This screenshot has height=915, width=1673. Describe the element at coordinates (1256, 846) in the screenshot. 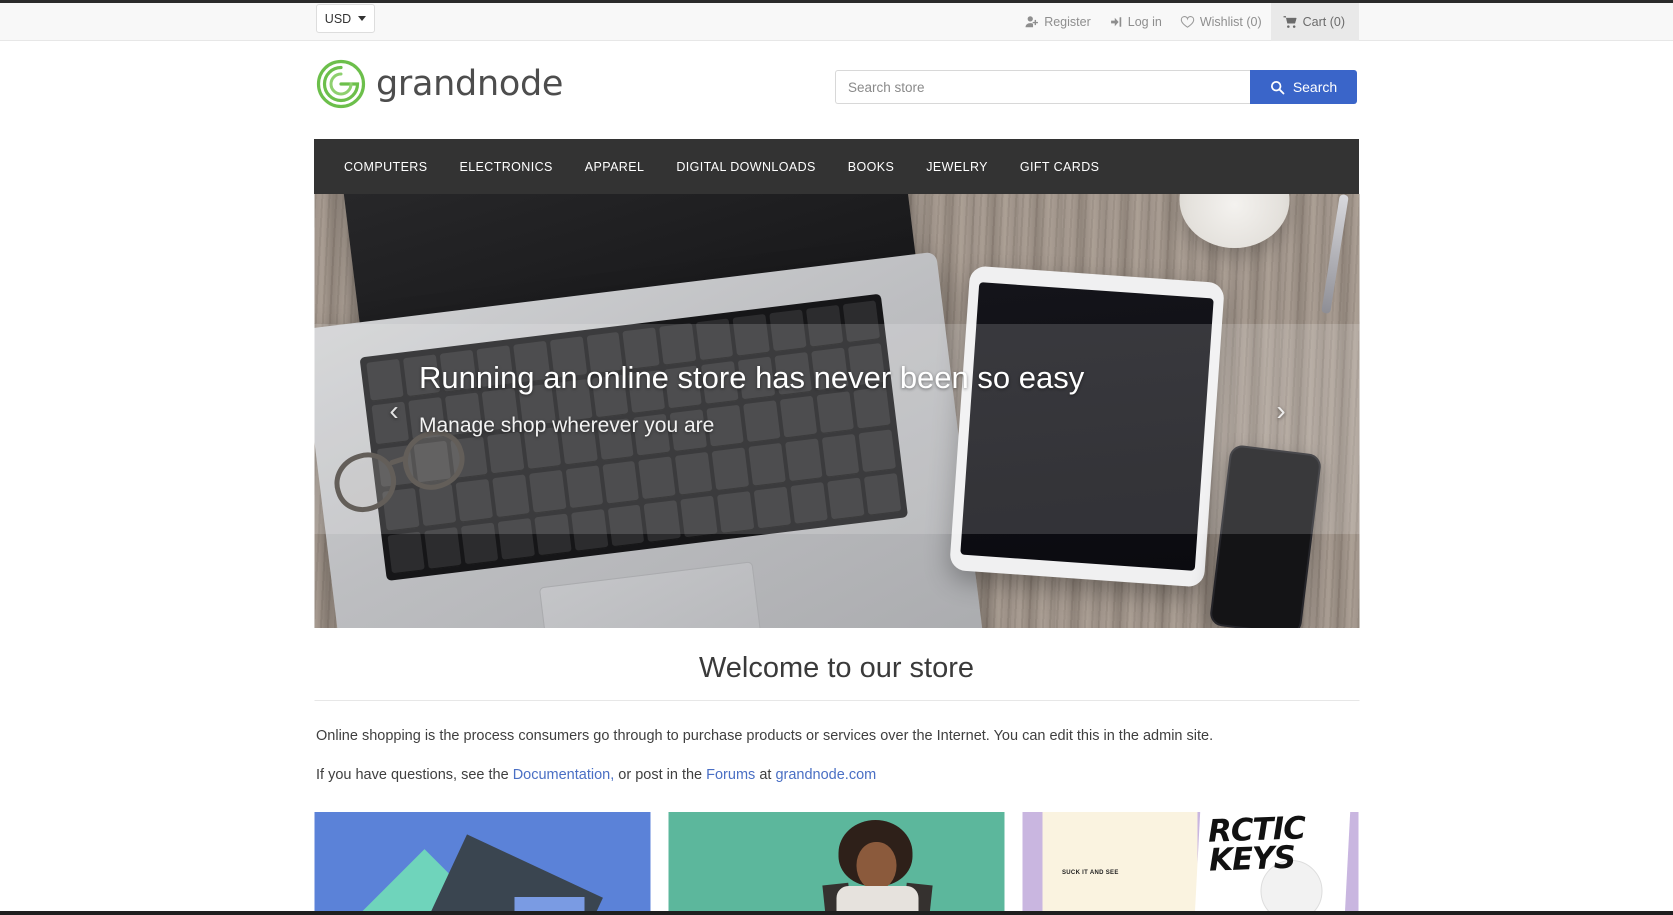

I see `card-album-title: RCTIC KEYS` at that location.